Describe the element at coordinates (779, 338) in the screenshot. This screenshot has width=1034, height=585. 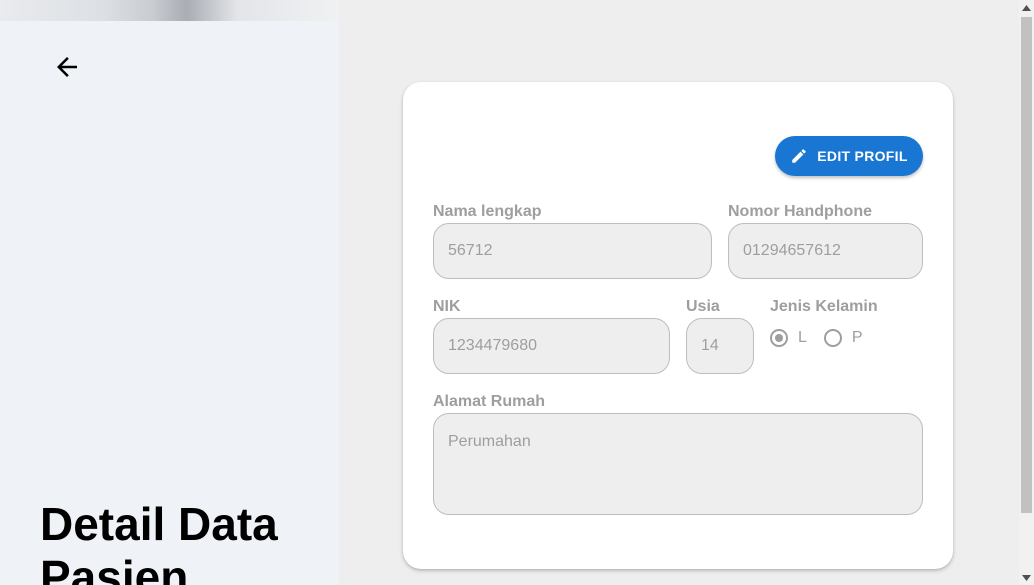
I see `gender-radio-l` at that location.